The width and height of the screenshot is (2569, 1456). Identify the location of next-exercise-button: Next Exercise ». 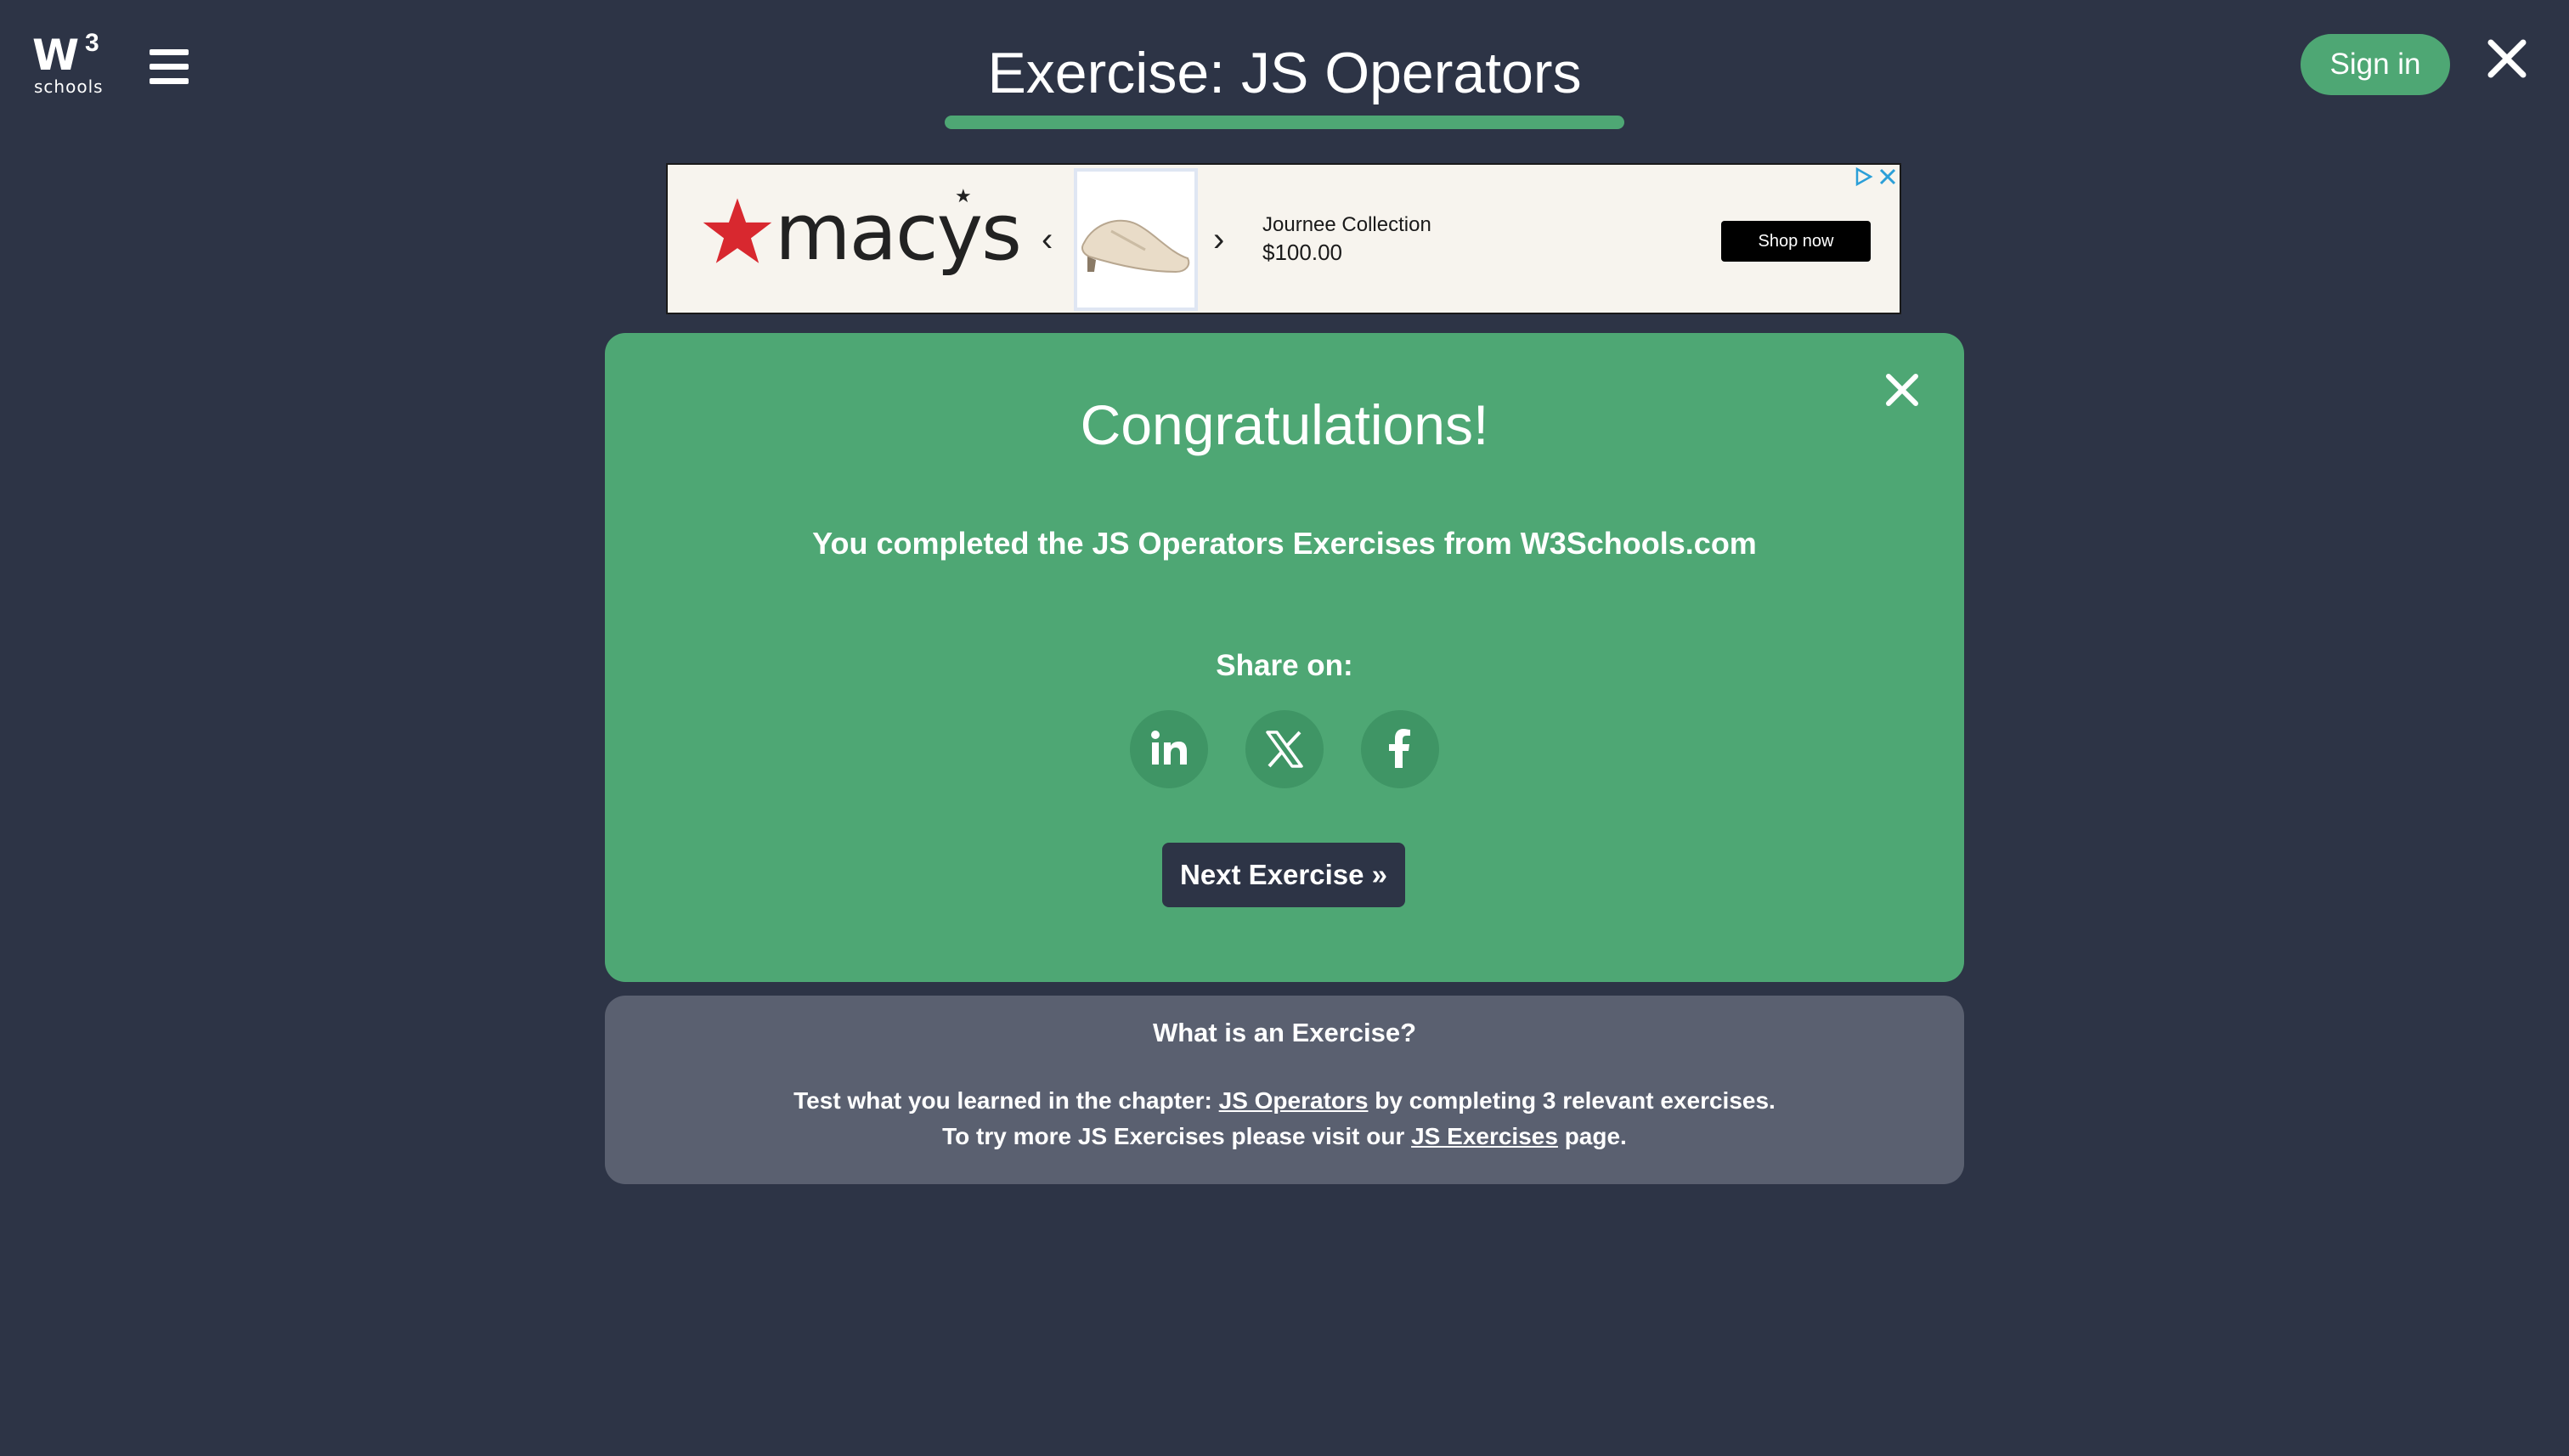
(1284, 875).